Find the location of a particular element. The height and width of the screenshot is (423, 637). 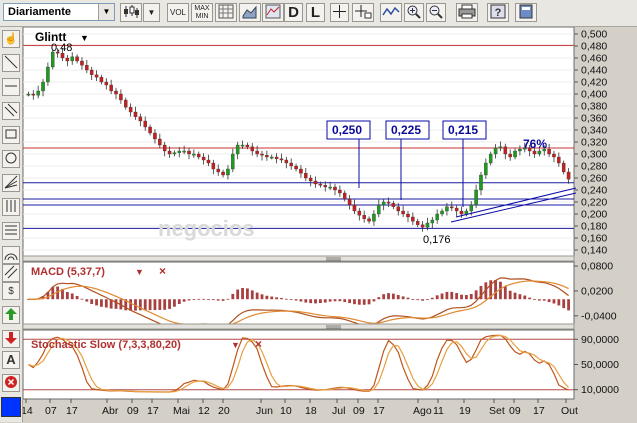

zoom-in-button is located at coordinates (414, 12).